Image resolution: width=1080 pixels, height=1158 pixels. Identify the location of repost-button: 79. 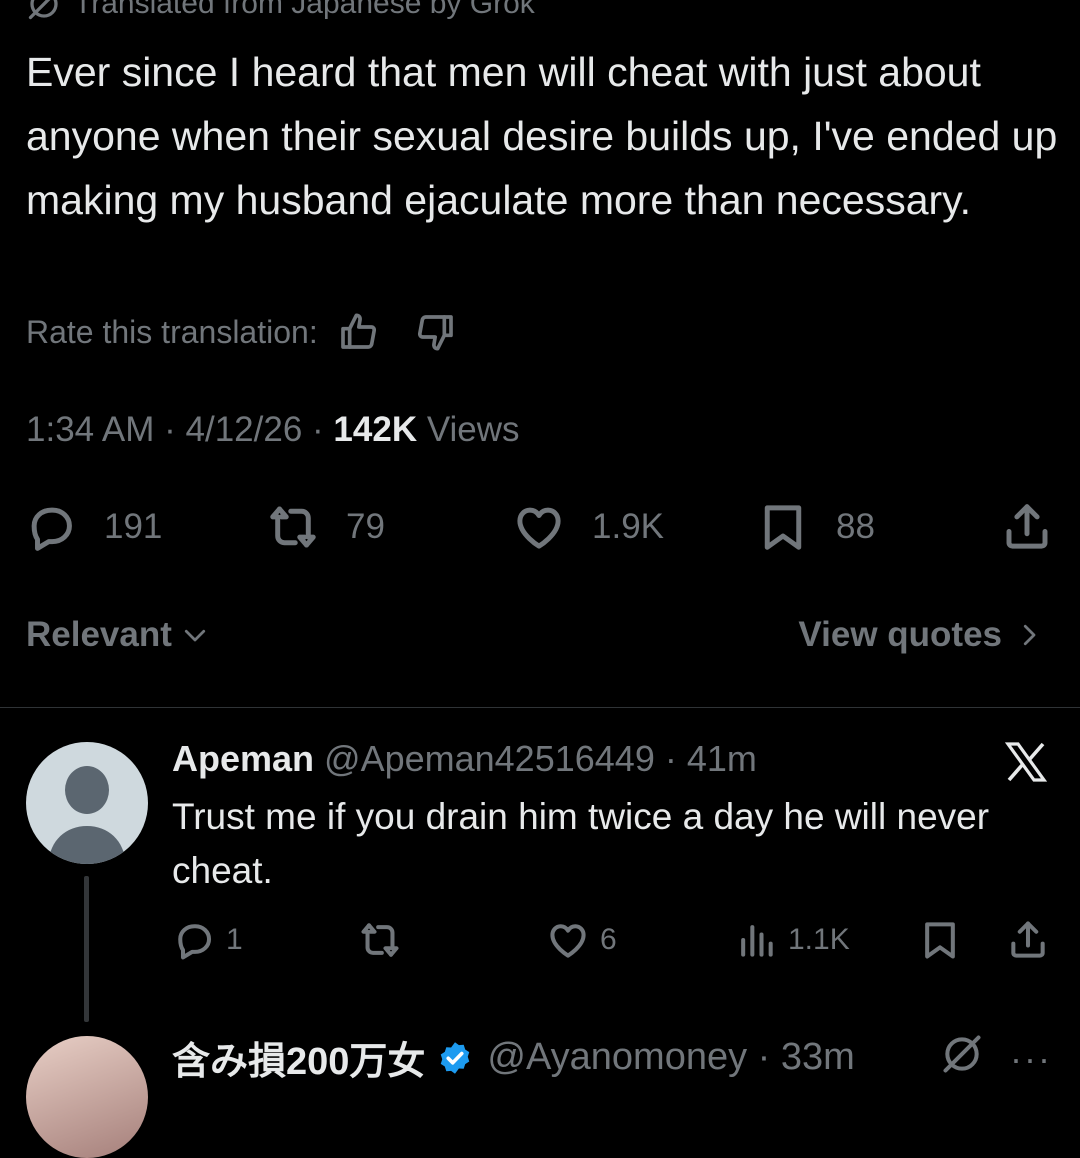
(325, 527).